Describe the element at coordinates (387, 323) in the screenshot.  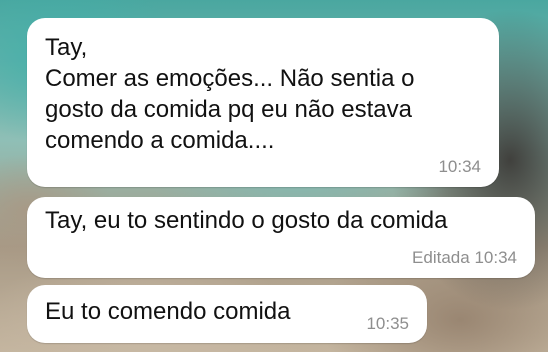
I see `message-timestamp: 10:35` at that location.